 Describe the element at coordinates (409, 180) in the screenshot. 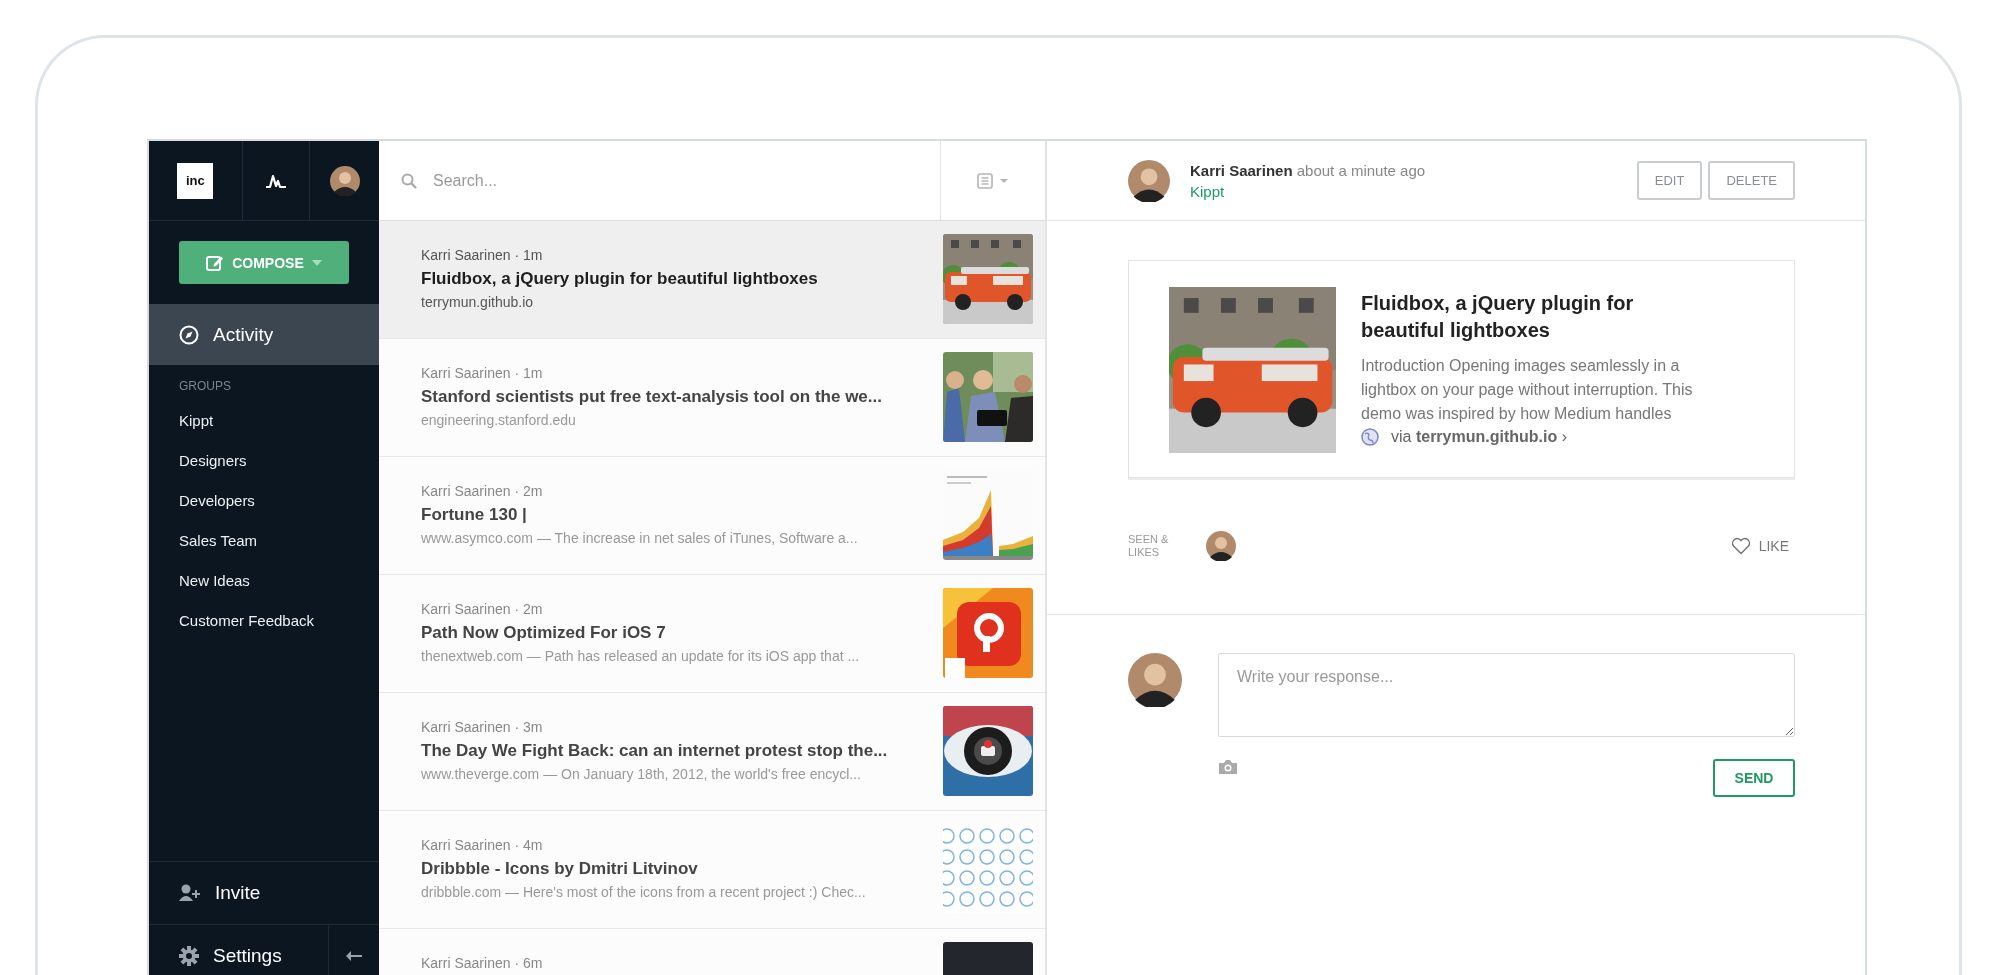

I see `search-icon` at that location.